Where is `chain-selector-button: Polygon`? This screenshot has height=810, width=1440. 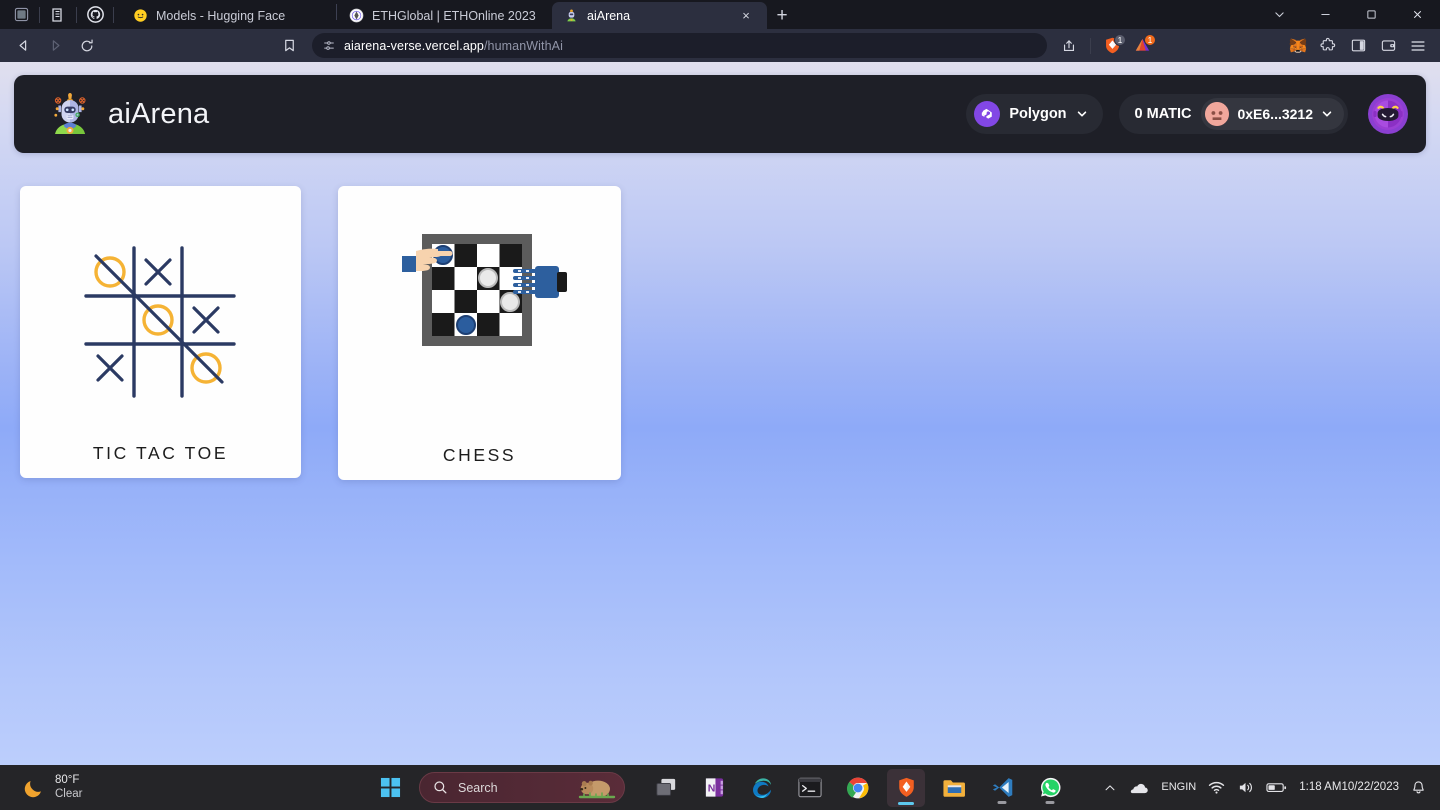 chain-selector-button: Polygon is located at coordinates (1034, 114).